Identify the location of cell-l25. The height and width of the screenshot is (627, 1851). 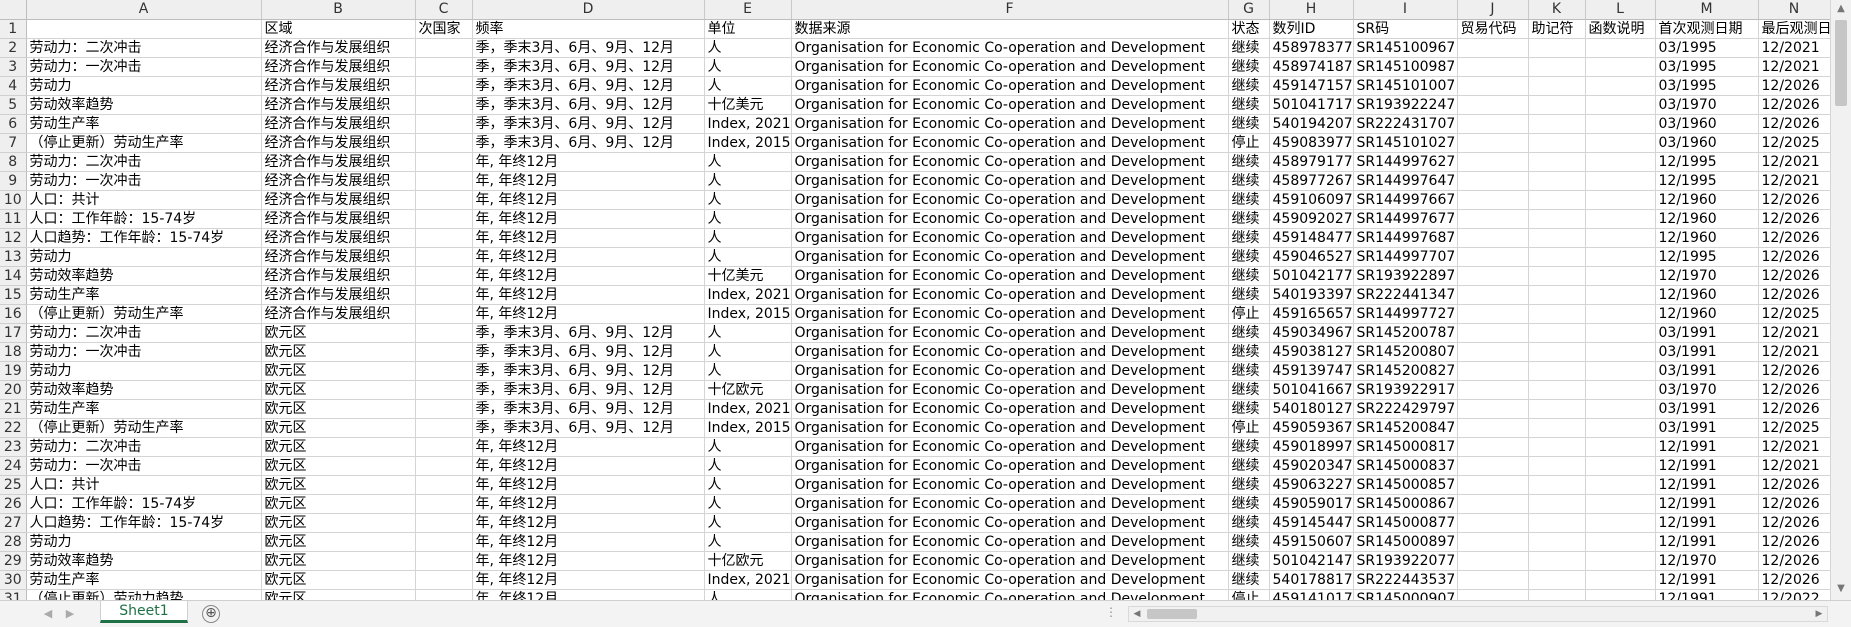
(1620, 485).